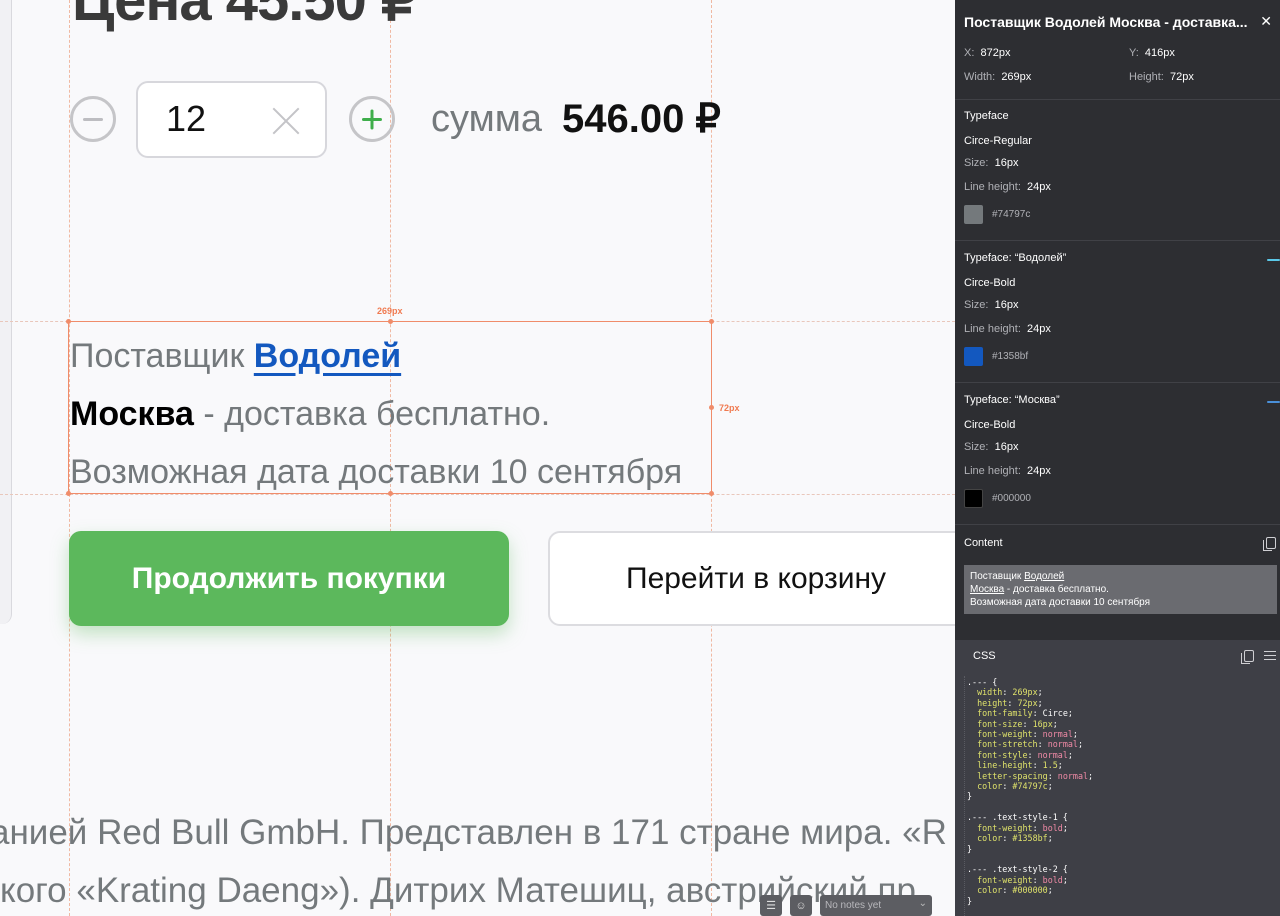 The width and height of the screenshot is (1280, 916). I want to click on typeface-title: Typeface, so click(986, 116).